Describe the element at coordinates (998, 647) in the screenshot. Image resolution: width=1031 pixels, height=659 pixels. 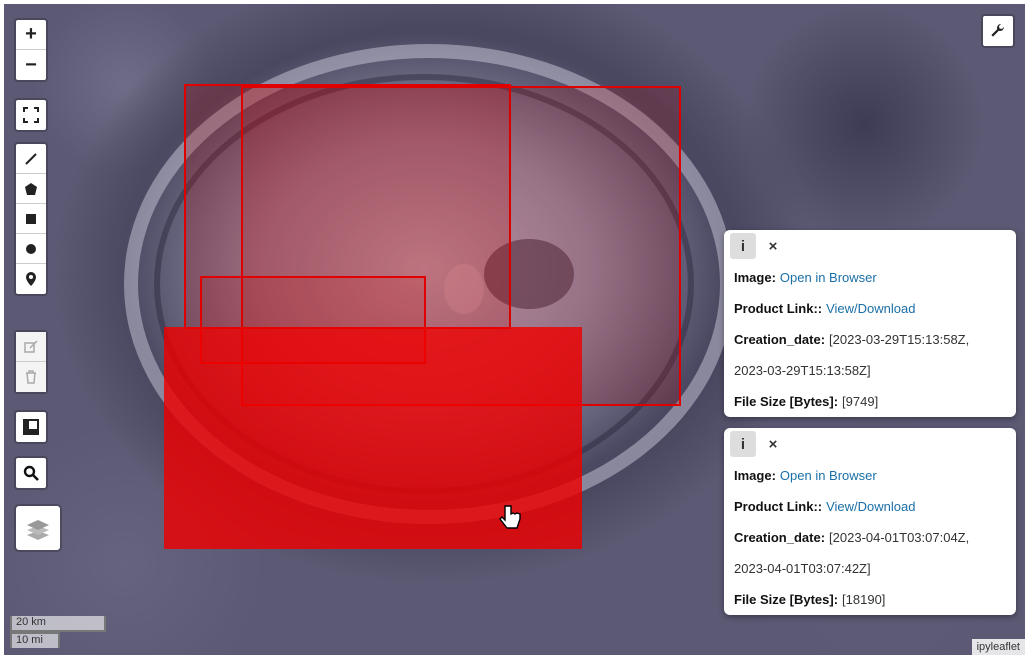
I see `attribution: ipyleaflet` at that location.